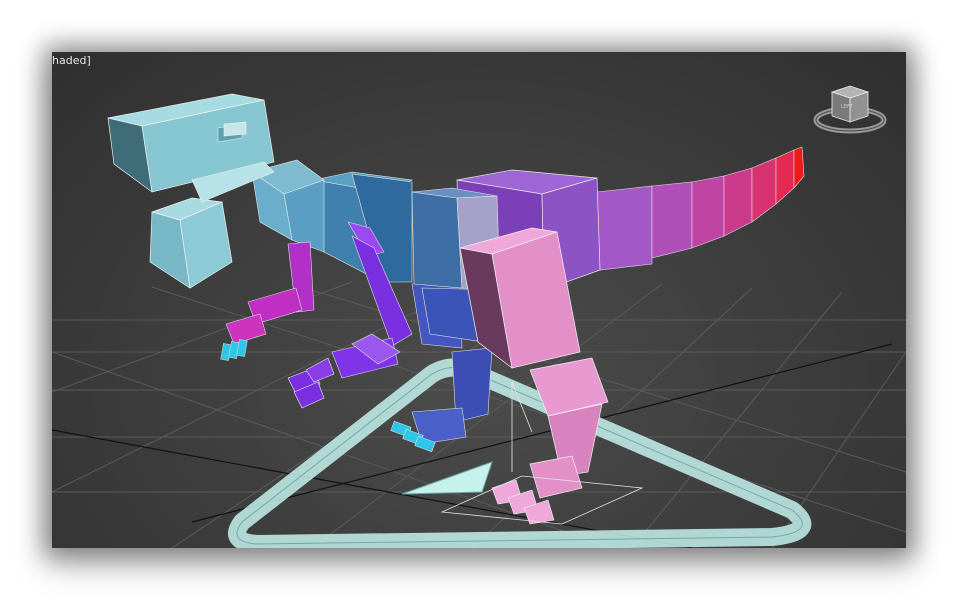 This screenshot has height=601, width=959. I want to click on view-cube: LEFT, so click(852, 110).